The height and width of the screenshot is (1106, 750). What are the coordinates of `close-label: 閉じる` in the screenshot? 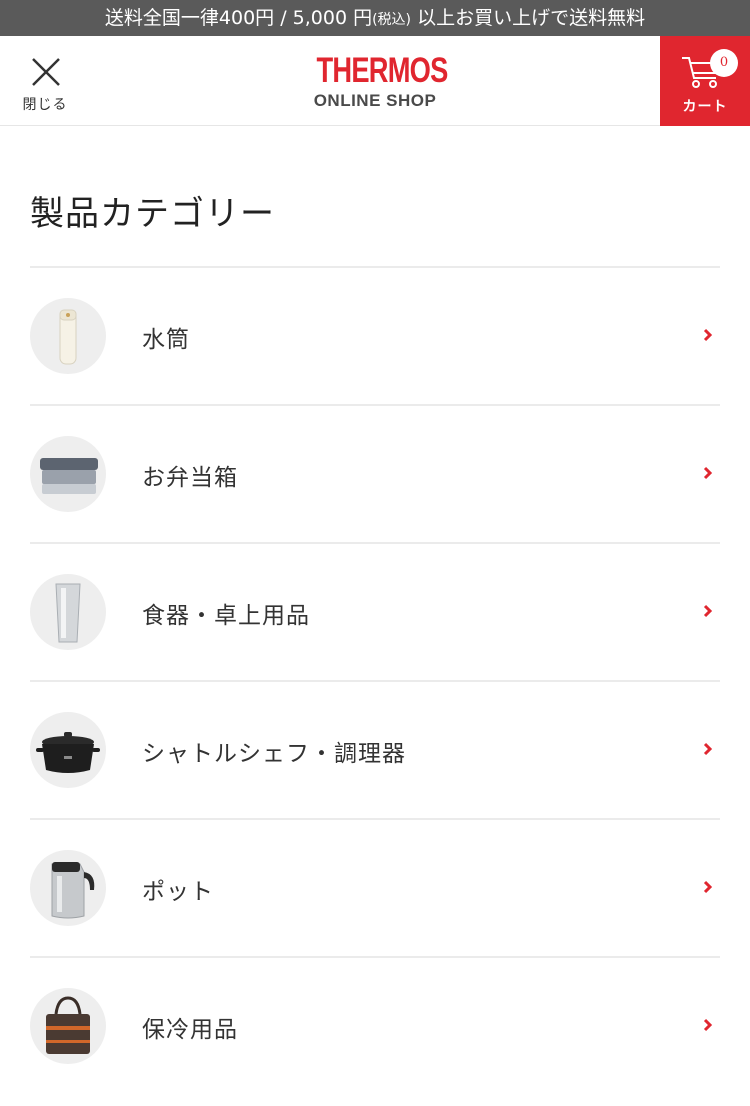 It's located at (45, 105).